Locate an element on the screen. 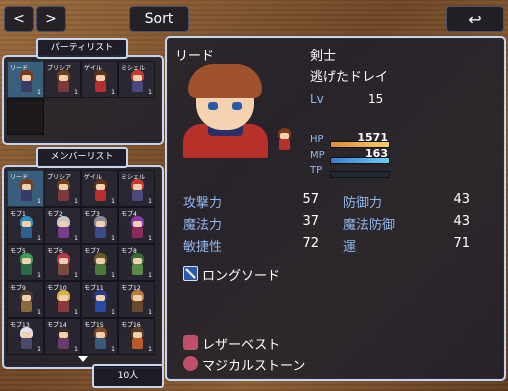 Image resolution: width=508 pixels, height=391 pixels. members-member-cell: モブ8 1 is located at coordinates (136, 262).